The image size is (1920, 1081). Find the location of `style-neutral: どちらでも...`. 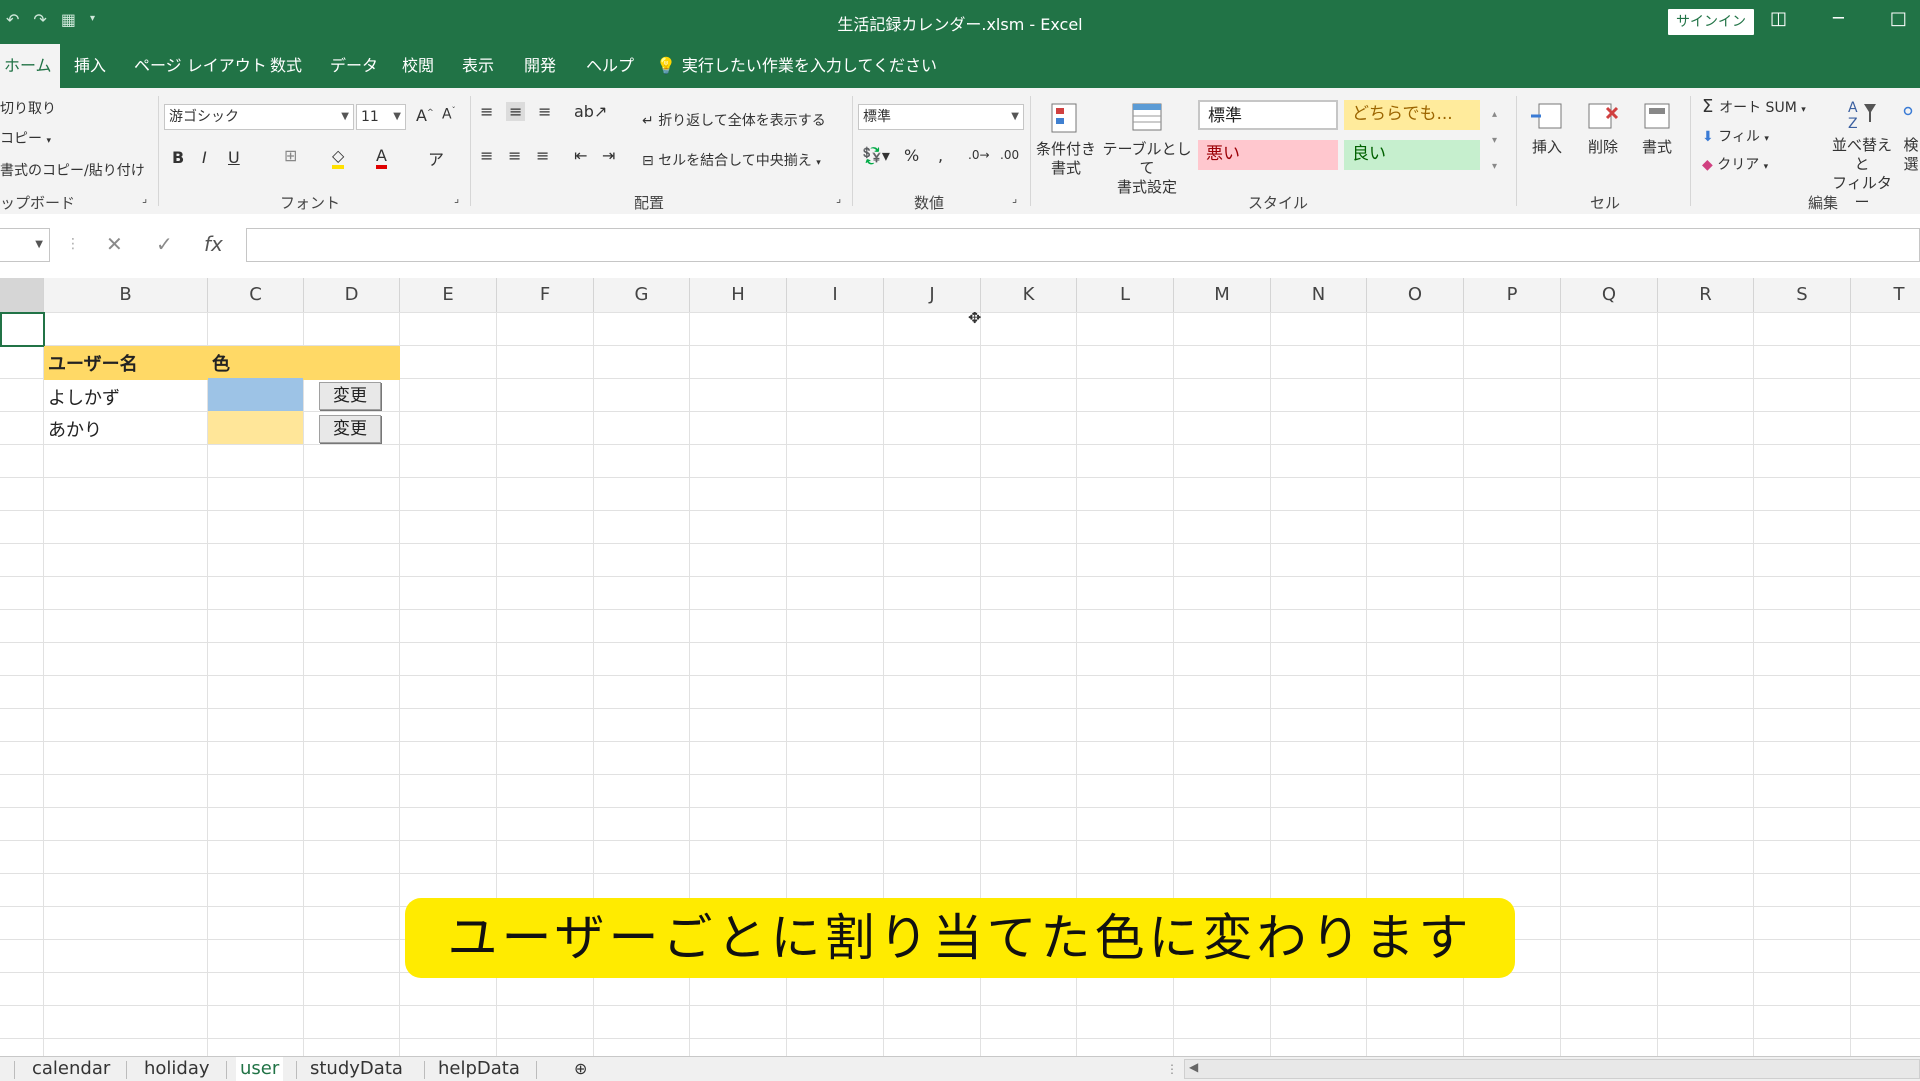

style-neutral: どちらでも... is located at coordinates (1412, 115).